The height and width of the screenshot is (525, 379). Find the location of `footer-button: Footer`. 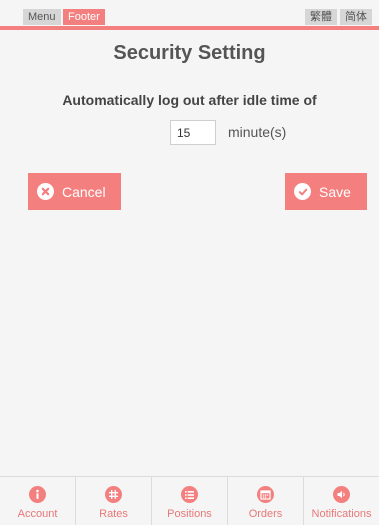

footer-button: Footer is located at coordinates (84, 17).